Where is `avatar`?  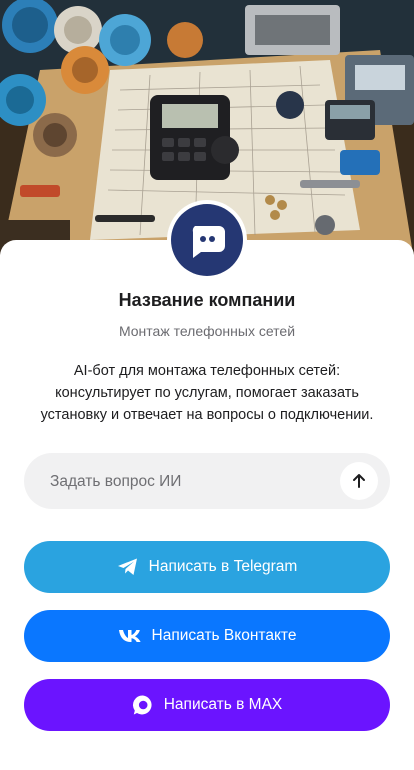 avatar is located at coordinates (207, 240).